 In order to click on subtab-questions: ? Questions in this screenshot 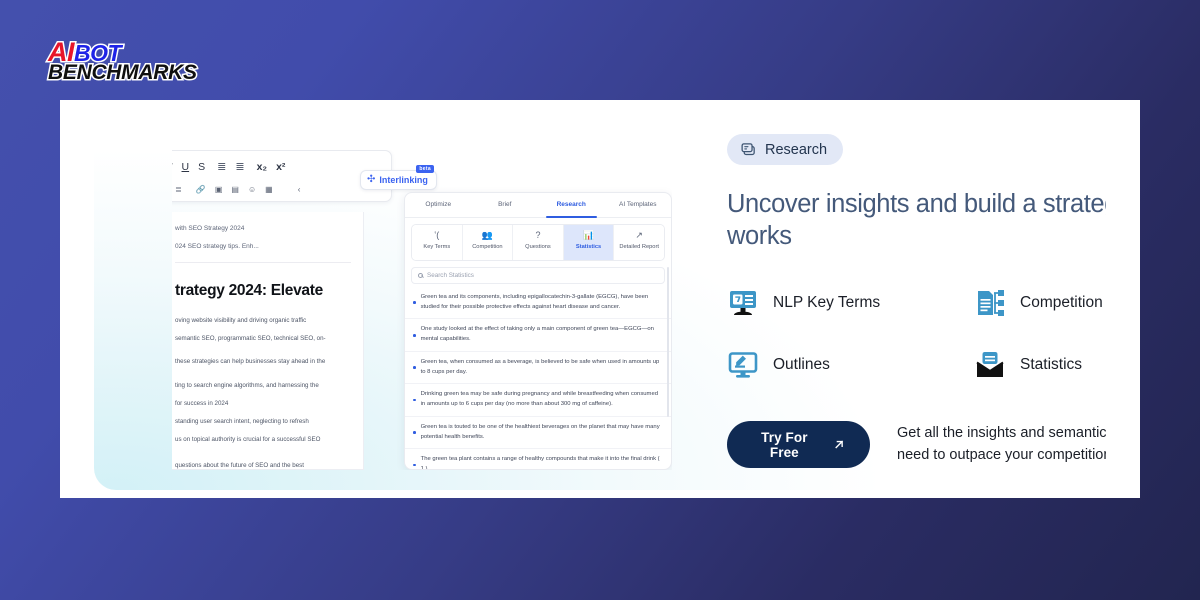, I will do `click(538, 242)`.